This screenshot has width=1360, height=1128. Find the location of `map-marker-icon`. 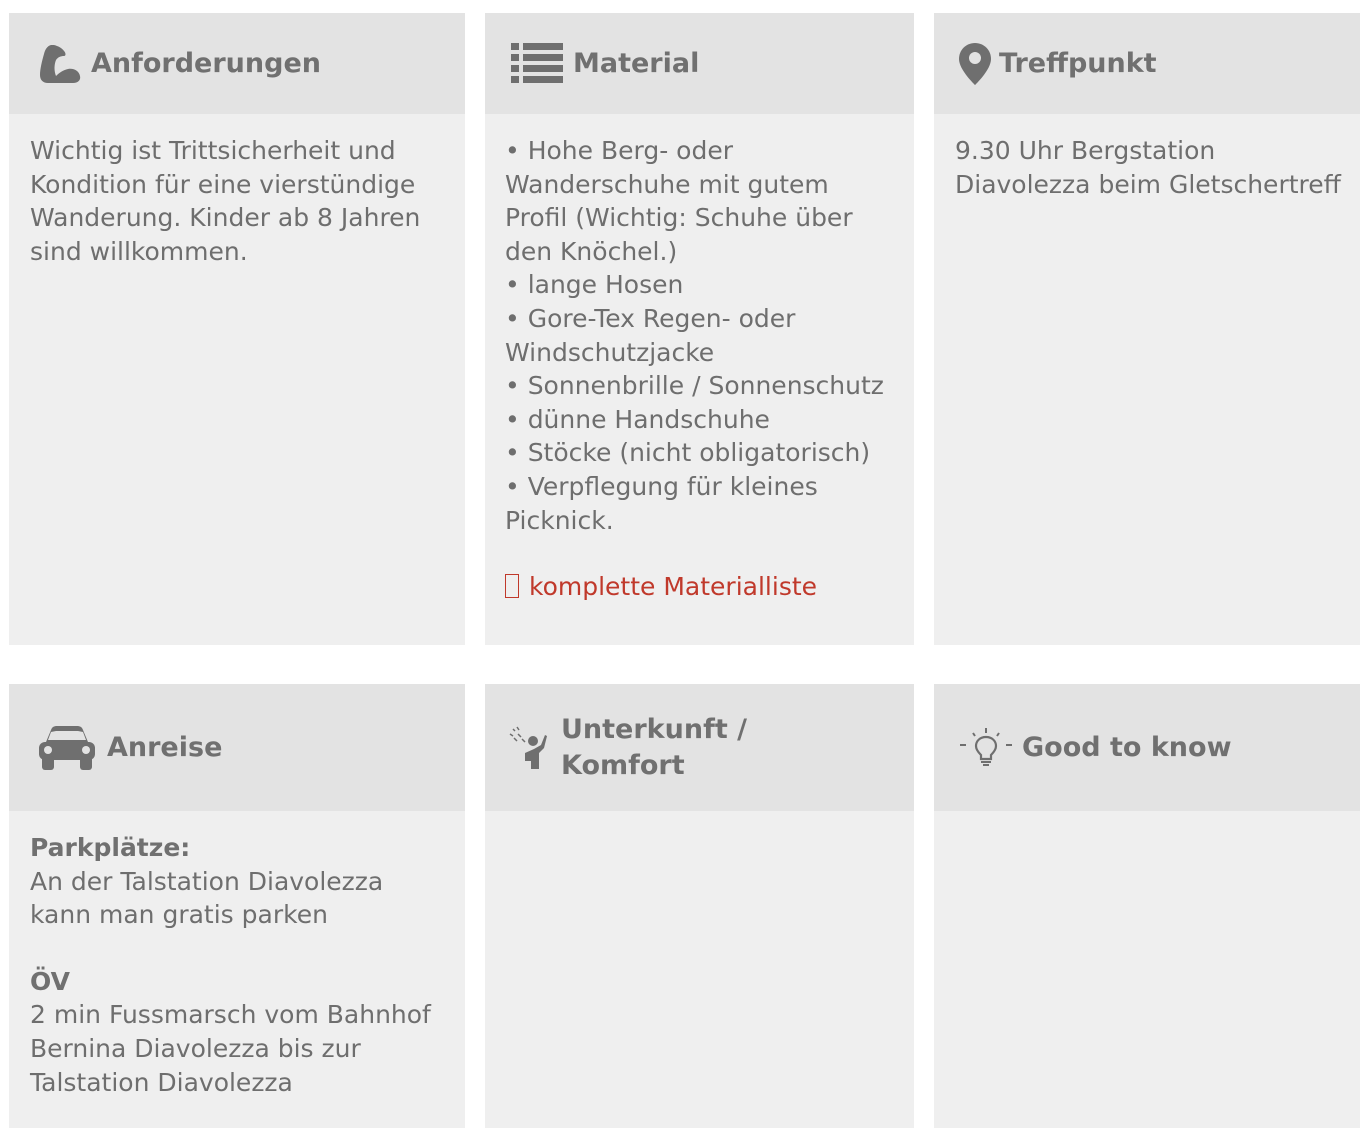

map-marker-icon is located at coordinates (975, 63).